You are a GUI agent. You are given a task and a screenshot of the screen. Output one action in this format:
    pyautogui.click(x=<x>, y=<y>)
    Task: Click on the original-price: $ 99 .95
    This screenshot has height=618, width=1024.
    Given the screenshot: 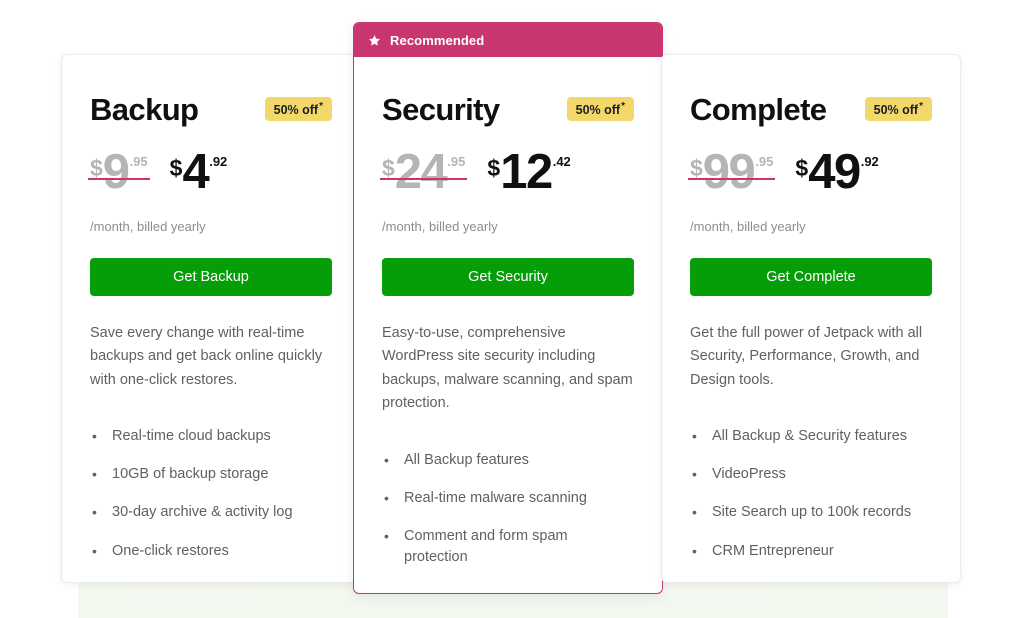 What is the action you would take?
    pyautogui.click(x=732, y=172)
    